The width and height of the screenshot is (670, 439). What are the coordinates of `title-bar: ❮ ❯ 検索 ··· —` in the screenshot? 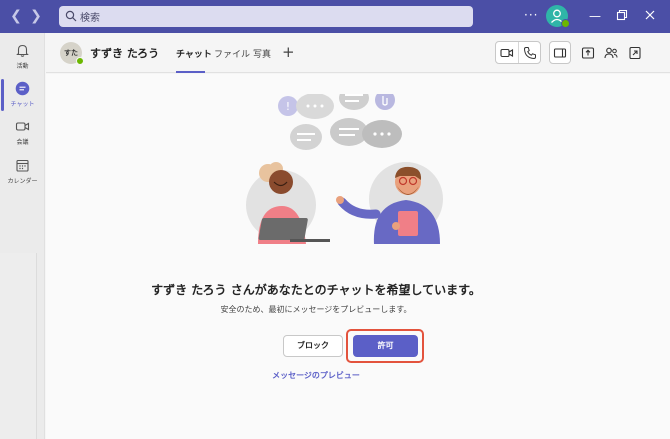 It's located at (335, 16).